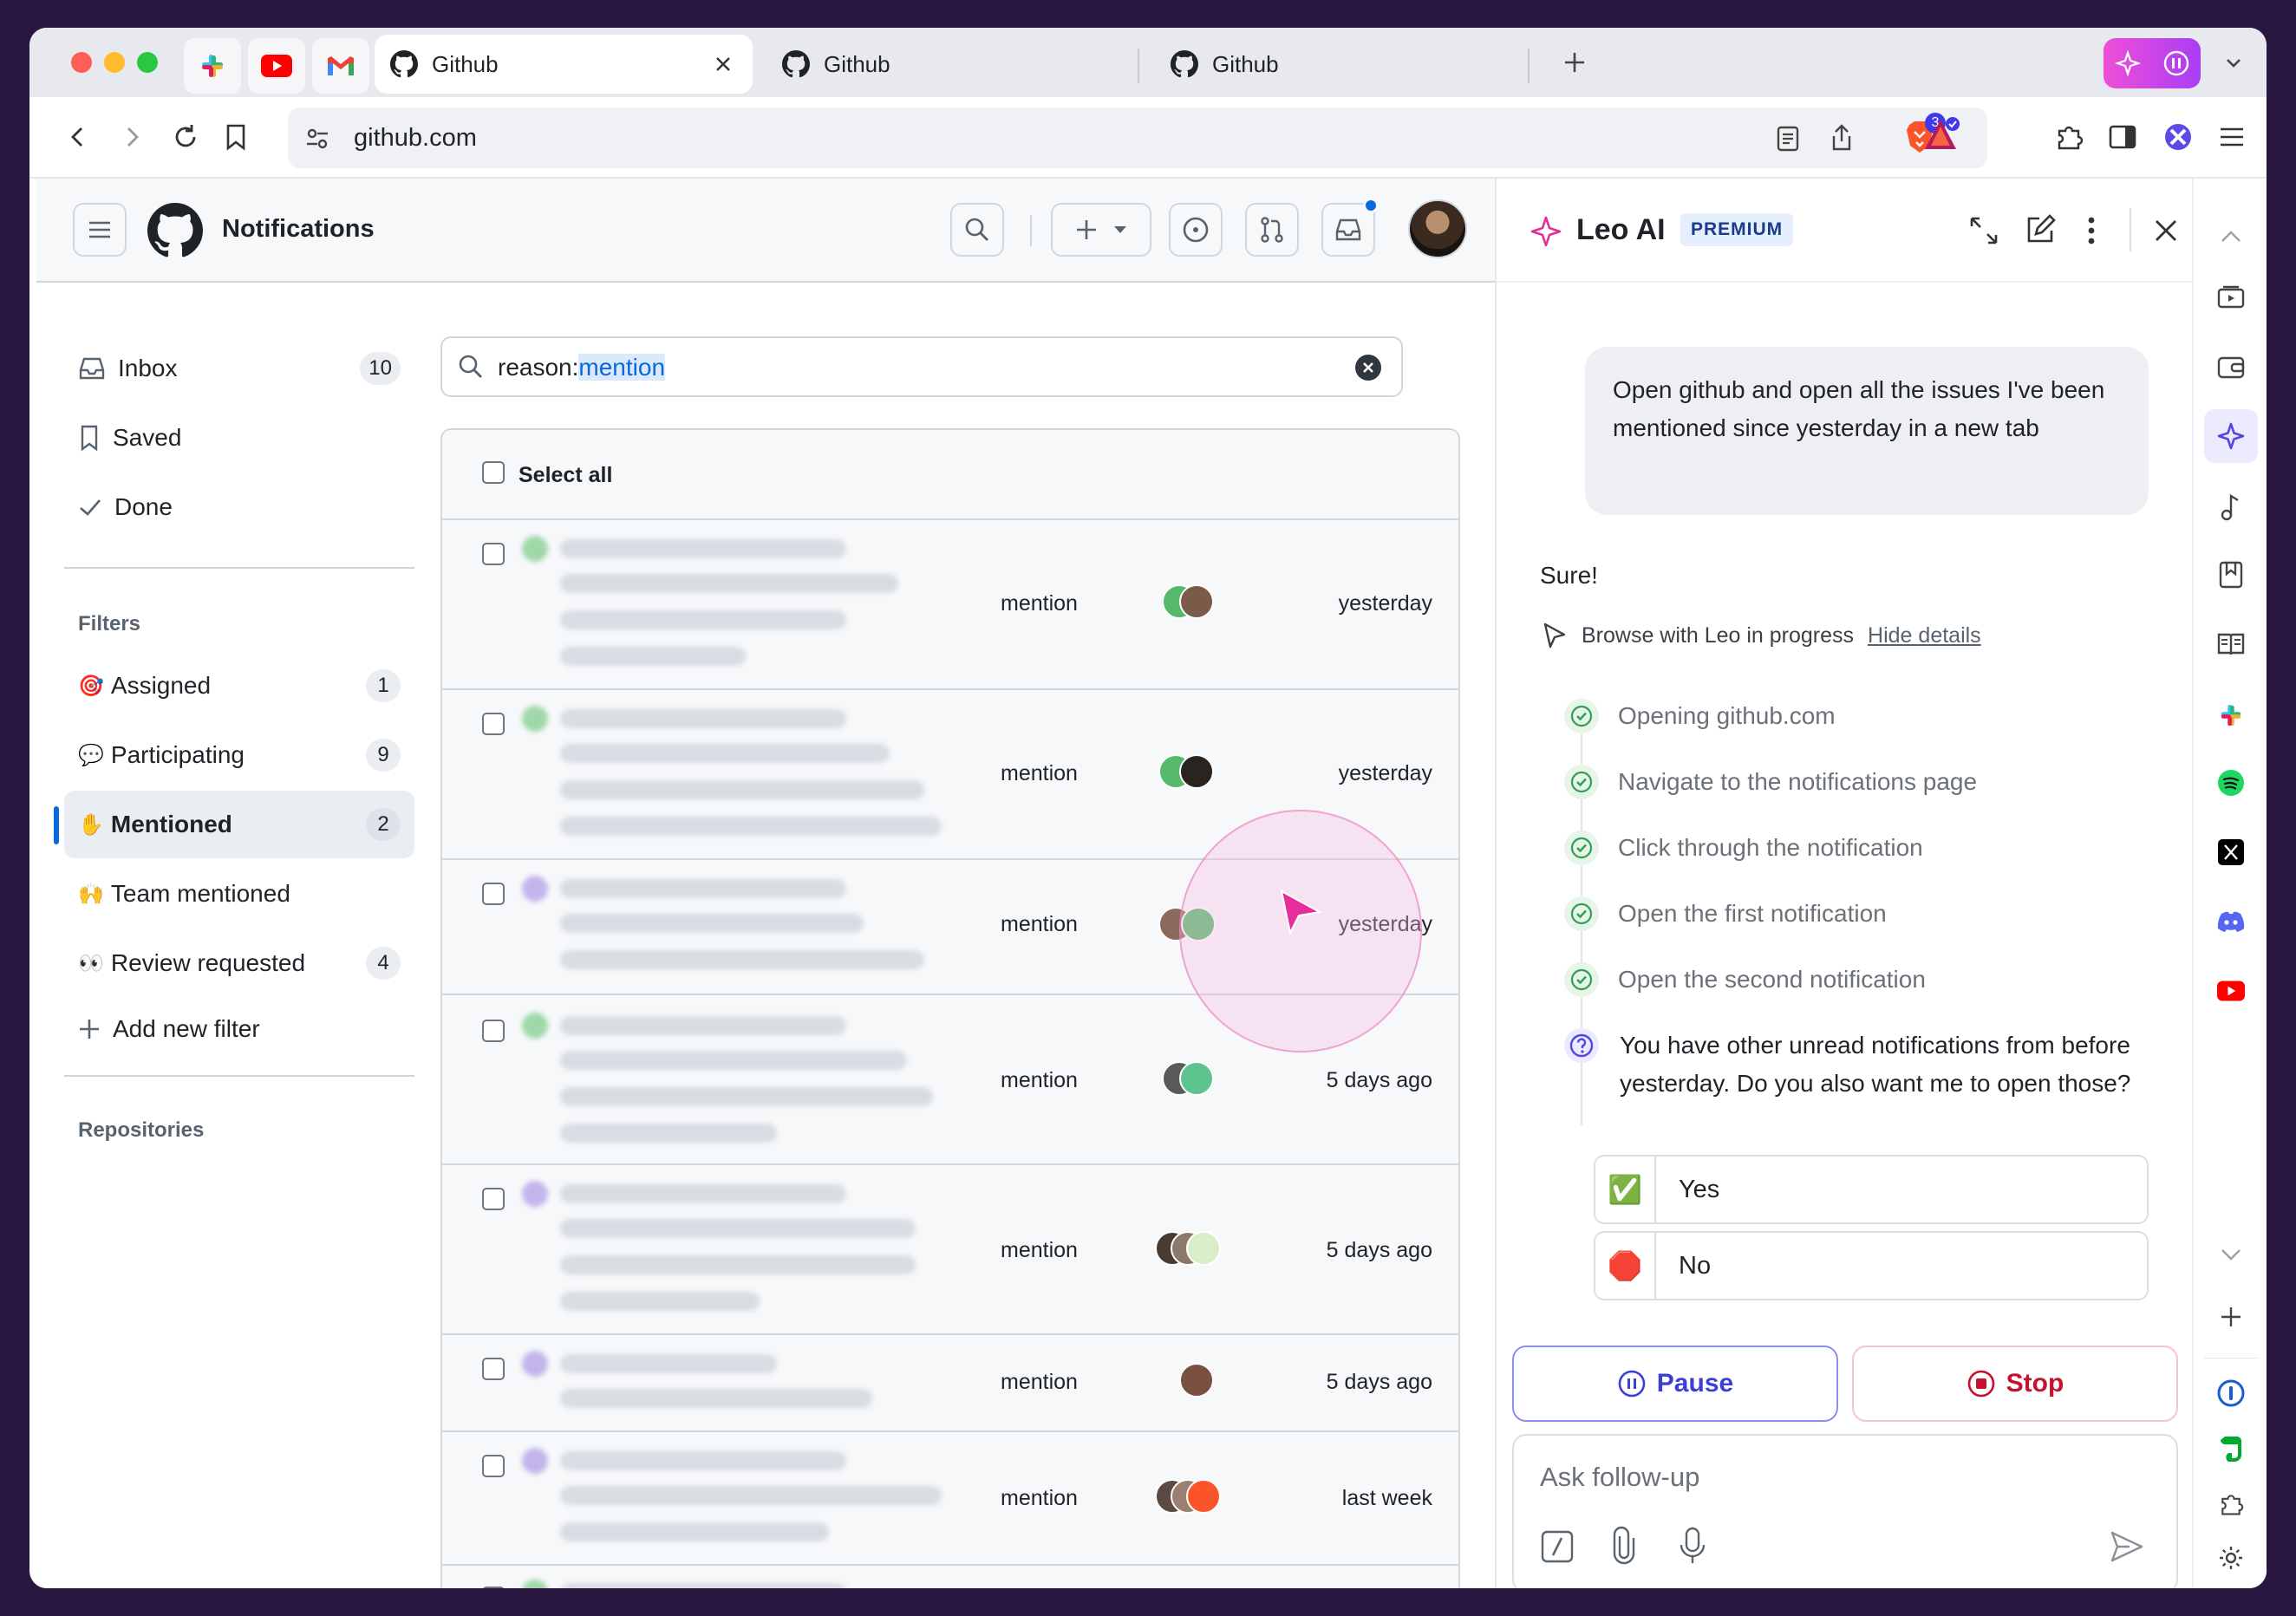  What do you see at coordinates (2178, 137) in the screenshot?
I see `vpn-button` at bounding box center [2178, 137].